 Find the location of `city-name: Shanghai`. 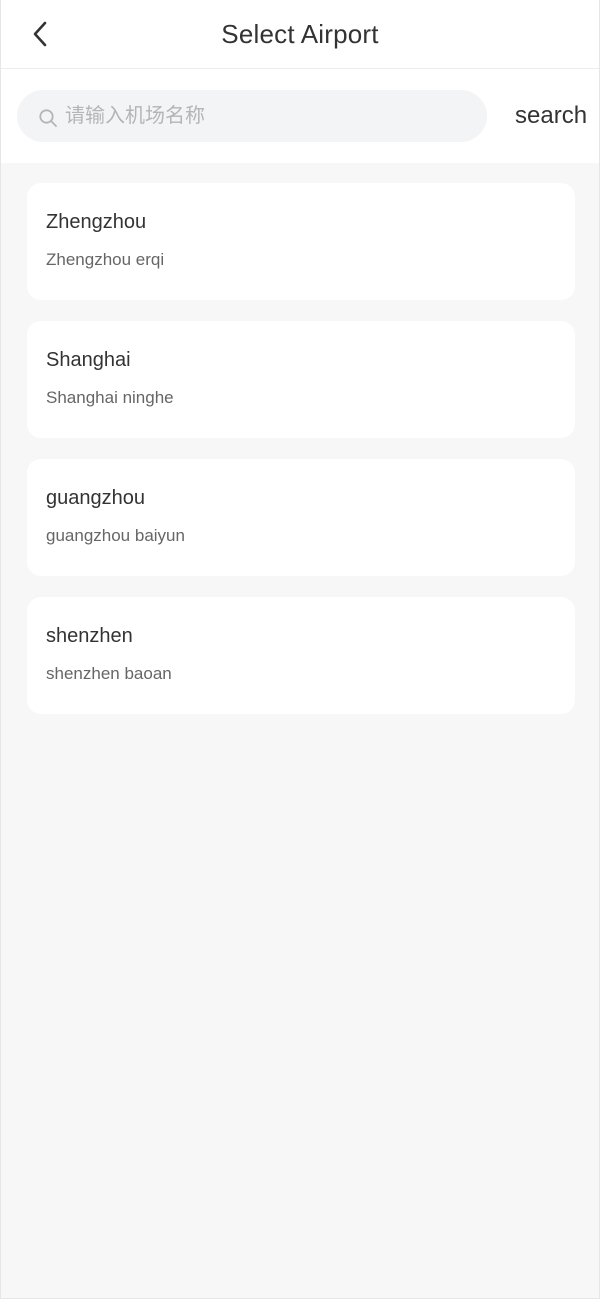

city-name: Shanghai is located at coordinates (88, 360).